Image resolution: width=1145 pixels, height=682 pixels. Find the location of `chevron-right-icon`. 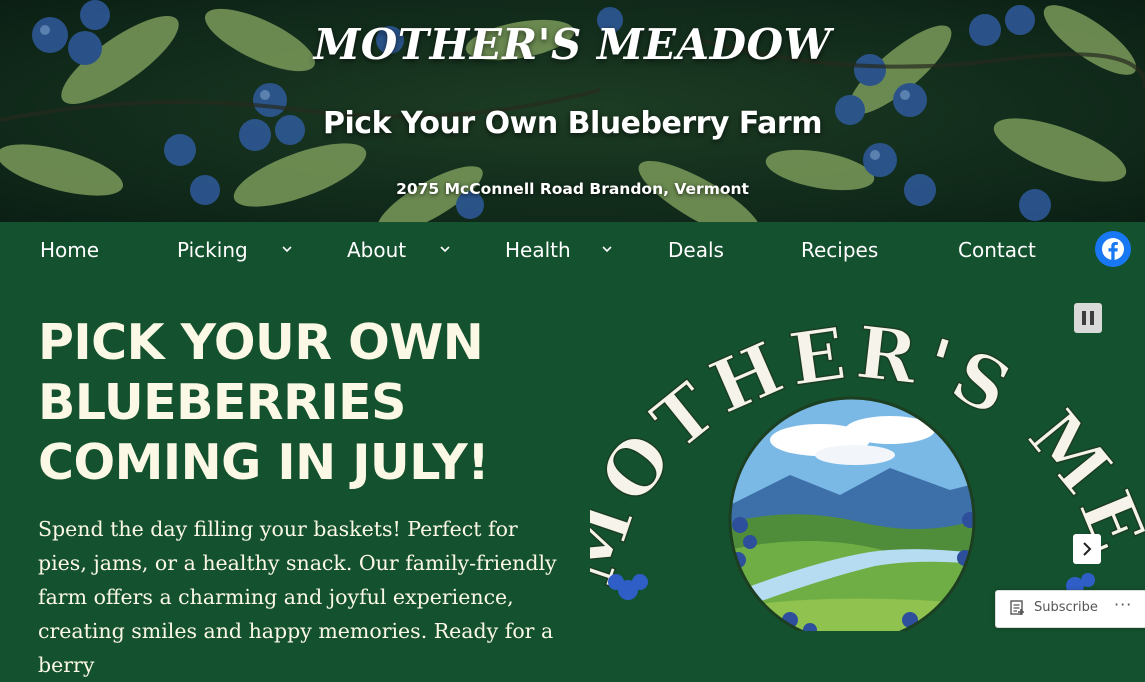

chevron-right-icon is located at coordinates (1087, 549).